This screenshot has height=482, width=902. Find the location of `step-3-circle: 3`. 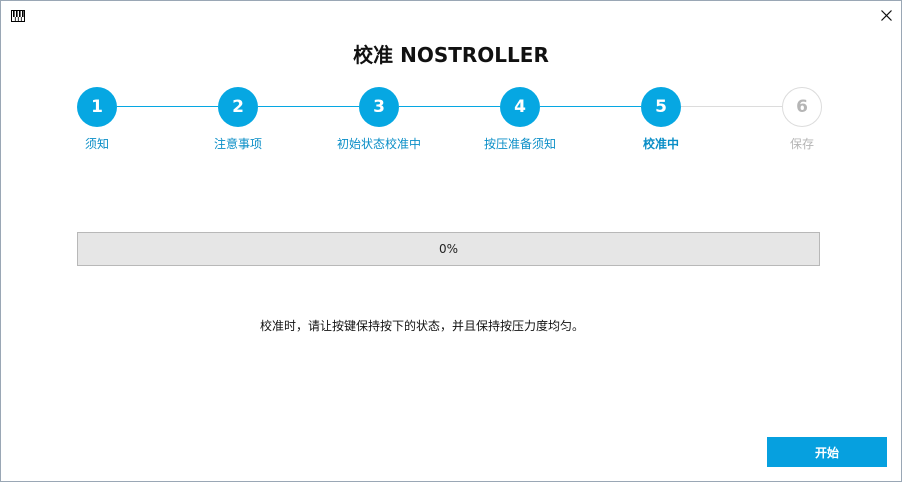

step-3-circle: 3 is located at coordinates (379, 107).